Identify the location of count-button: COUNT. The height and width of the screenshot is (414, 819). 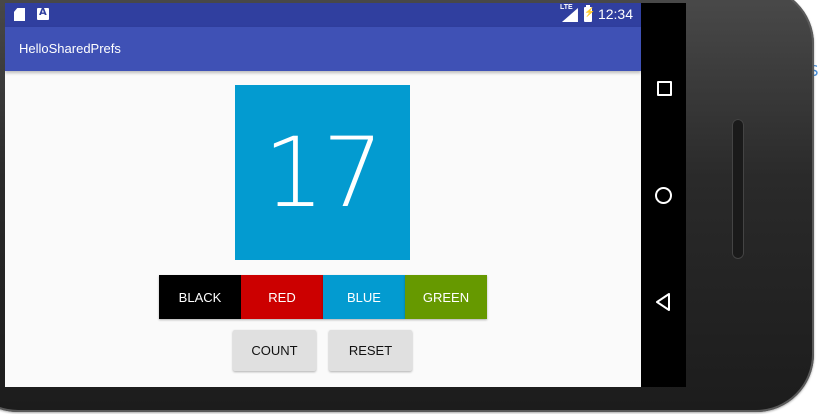
(274, 350).